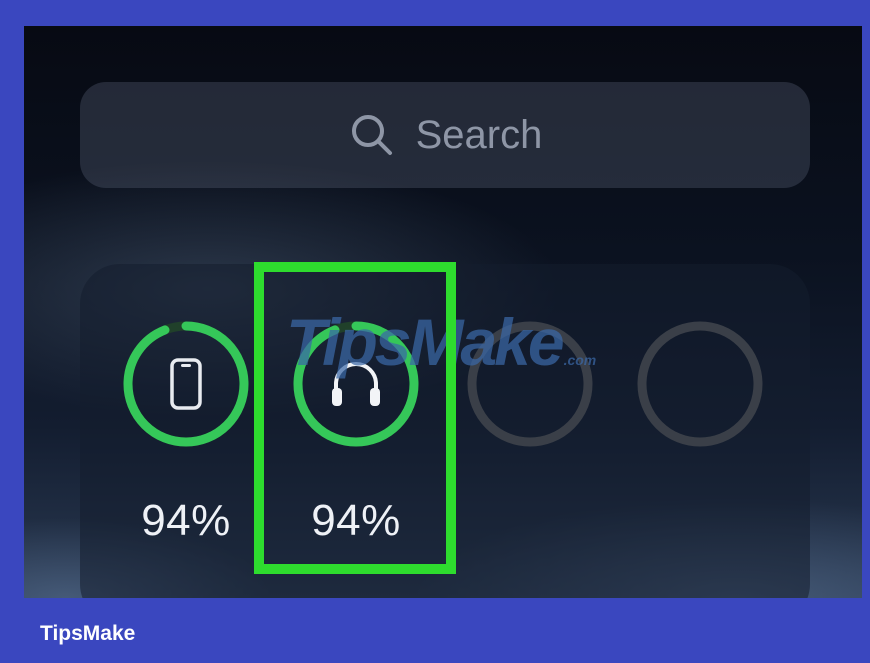  What do you see at coordinates (186, 520) in the screenshot?
I see `iphone-battery-percent: 94%` at bounding box center [186, 520].